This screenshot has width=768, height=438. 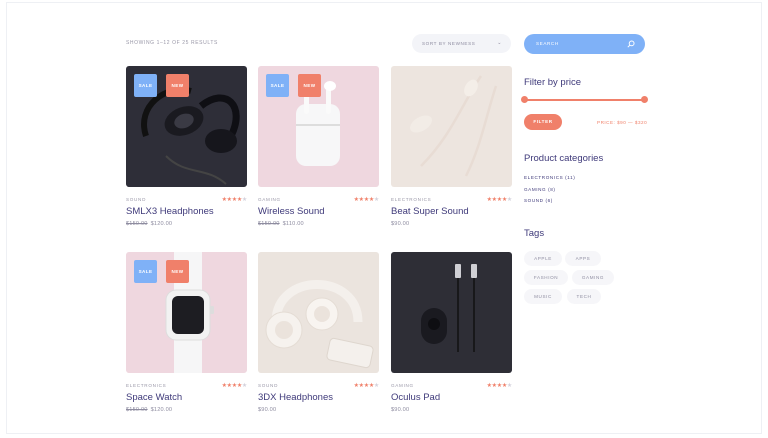 I want to click on product-price: $150.00 $110.00, so click(x=281, y=224).